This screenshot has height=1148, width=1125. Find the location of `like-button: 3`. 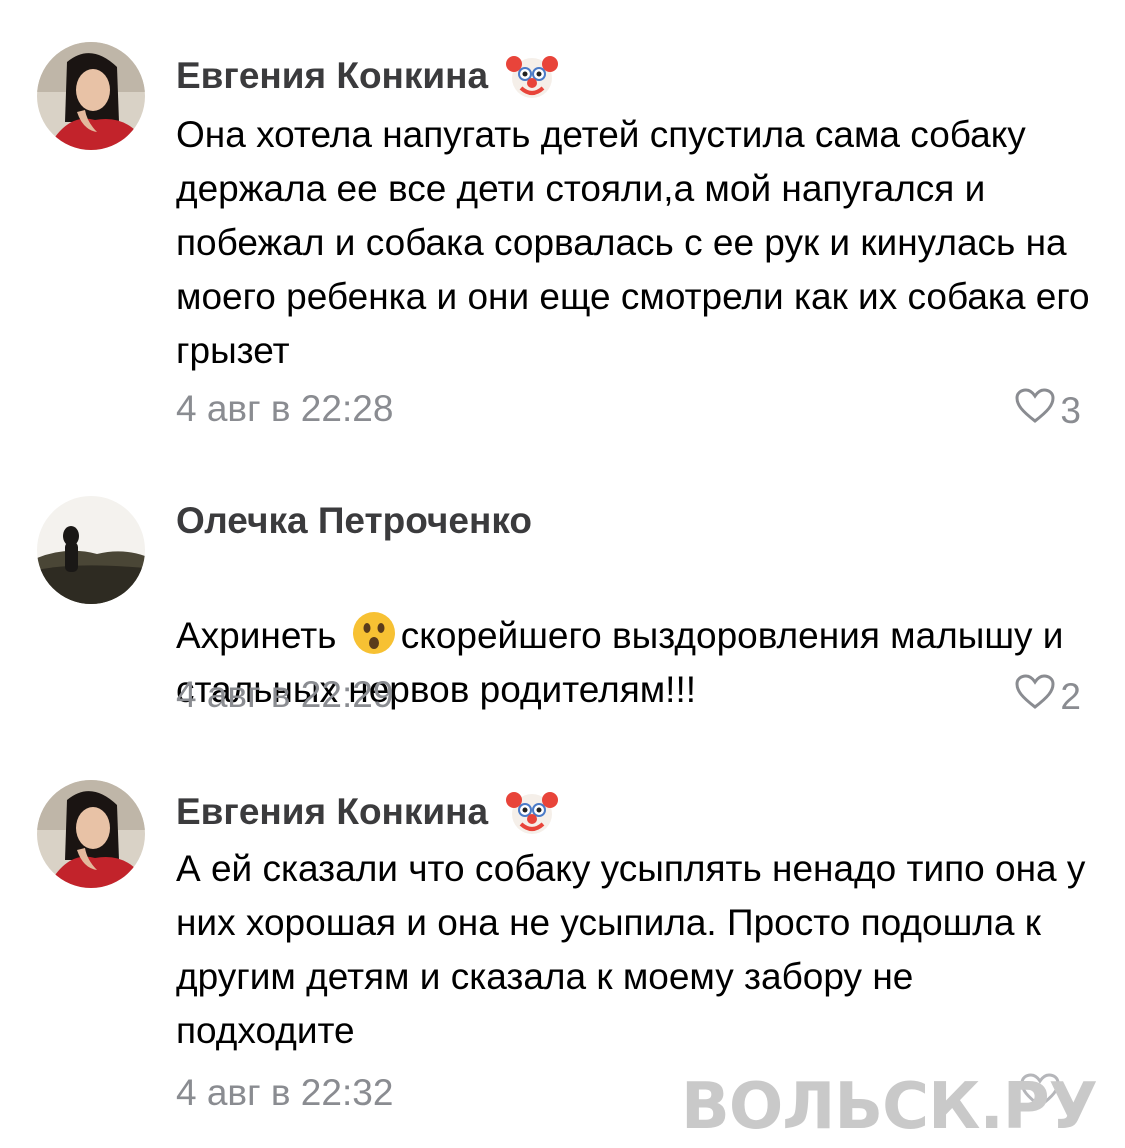

like-button: 3 is located at coordinates (1047, 410).